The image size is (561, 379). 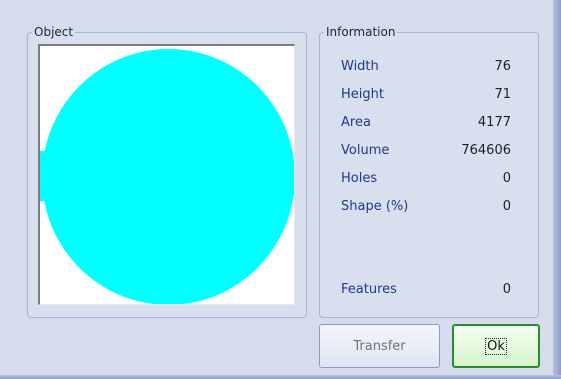 I want to click on window-bottom-edge, so click(x=280, y=377).